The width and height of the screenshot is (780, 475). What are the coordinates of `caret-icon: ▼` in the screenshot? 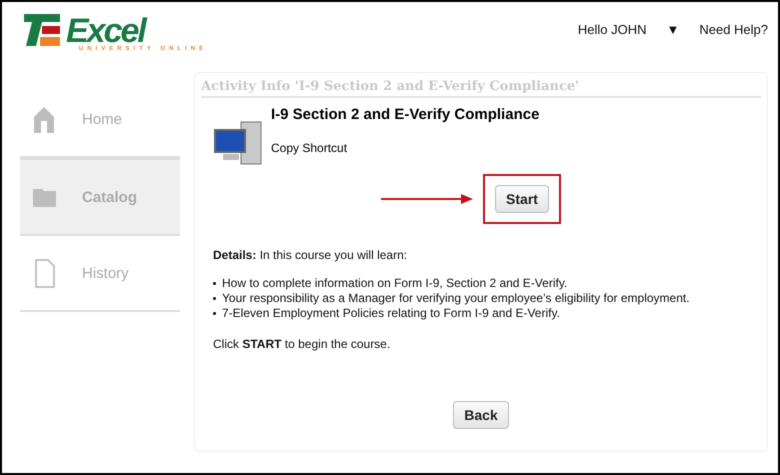 It's located at (673, 29).